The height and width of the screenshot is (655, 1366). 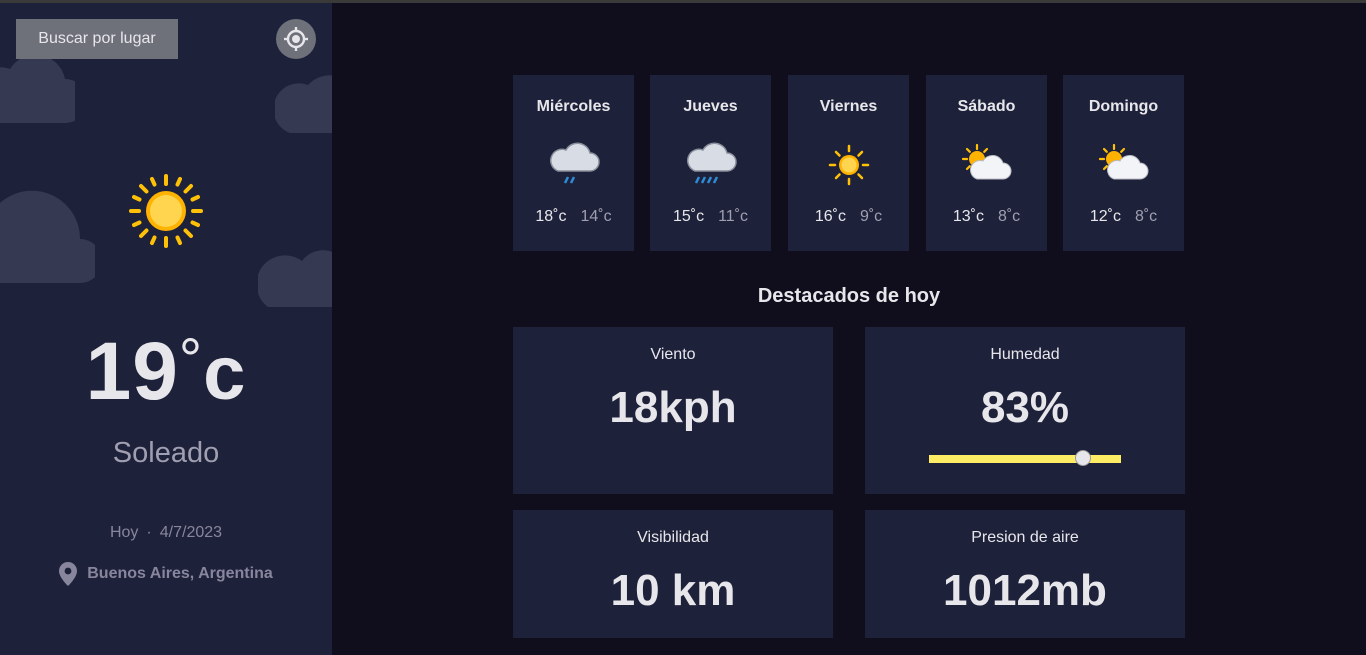 I want to click on humidity-label: Humedad, so click(x=1025, y=354).